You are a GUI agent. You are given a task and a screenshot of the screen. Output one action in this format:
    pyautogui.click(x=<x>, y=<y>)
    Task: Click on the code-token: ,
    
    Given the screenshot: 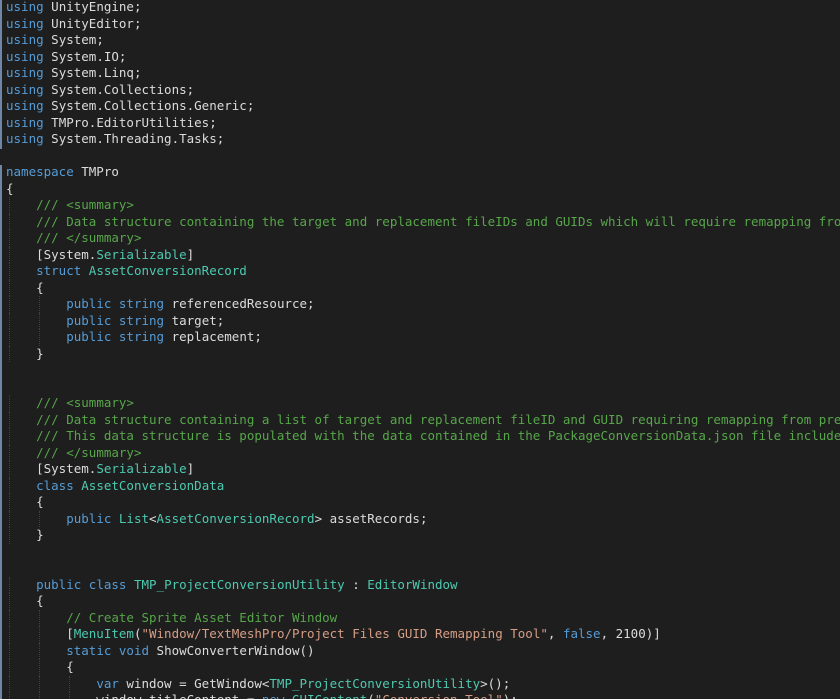 What is the action you would take?
    pyautogui.click(x=555, y=633)
    